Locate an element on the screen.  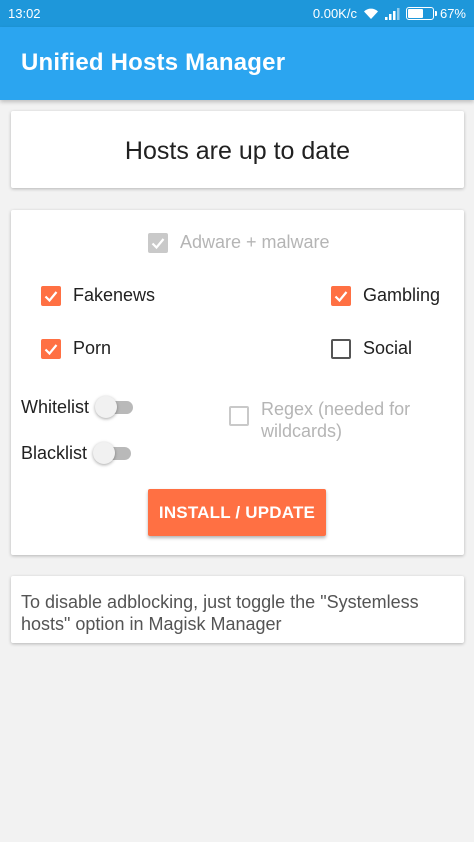
whitelist-switch is located at coordinates (115, 407).